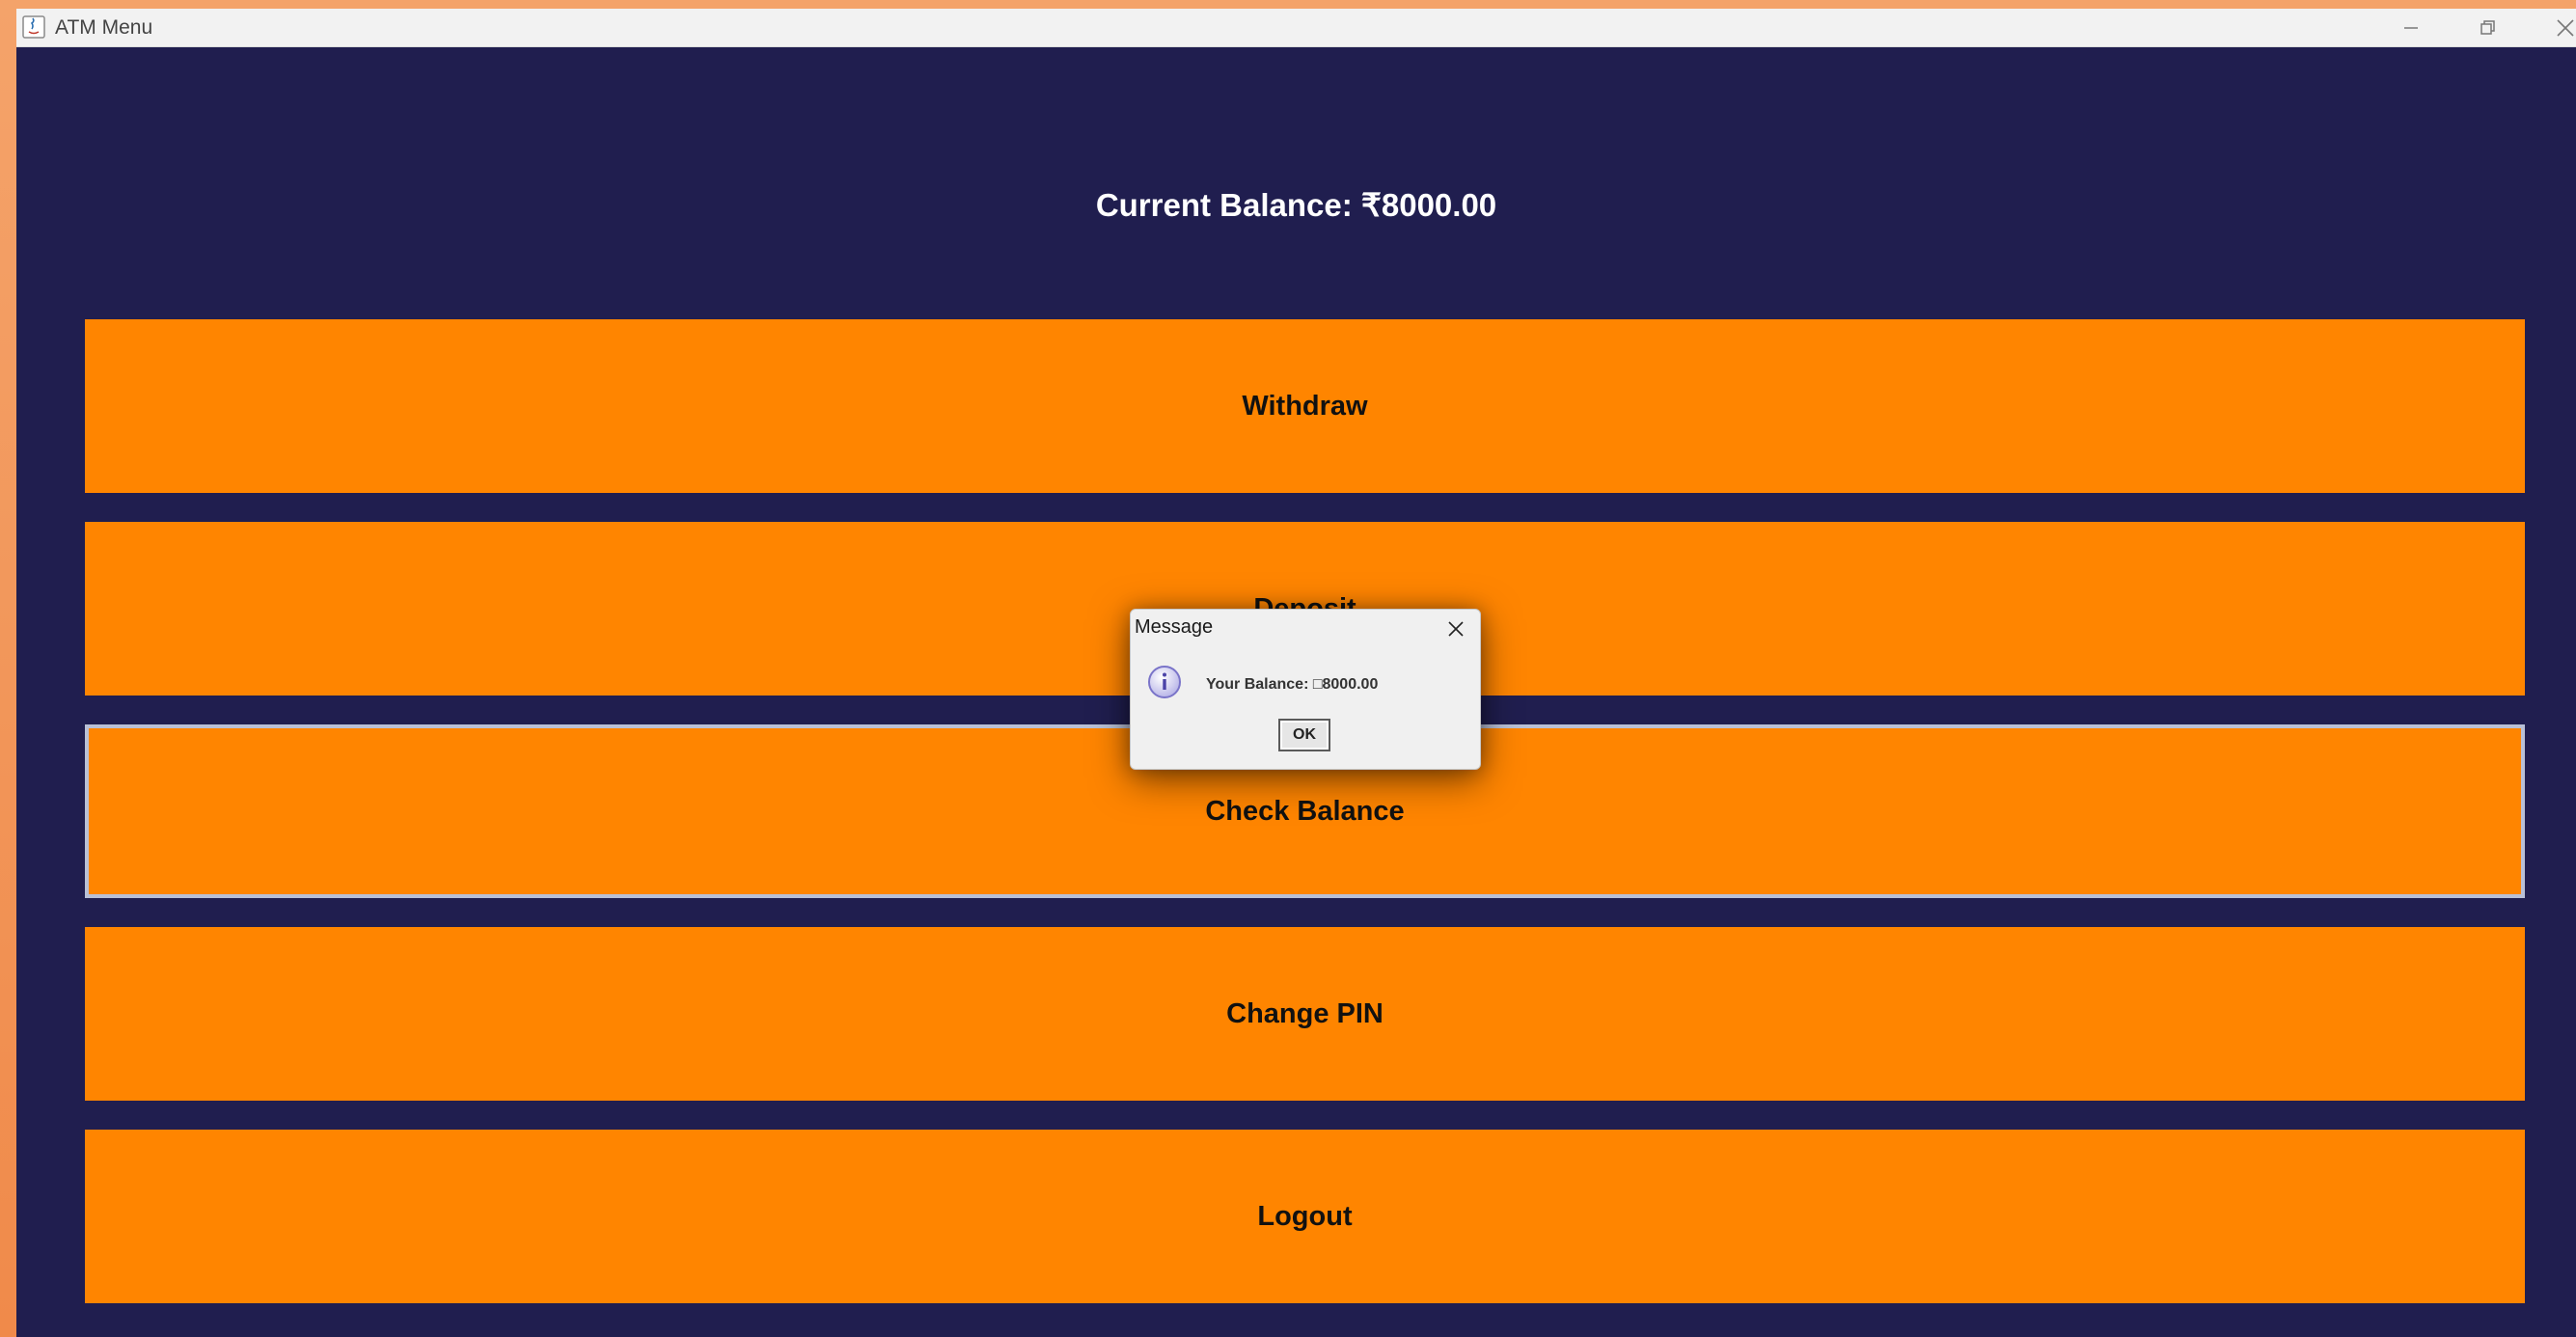 The image size is (2576, 1337). I want to click on withdraw-button: Withdraw, so click(1305, 406).